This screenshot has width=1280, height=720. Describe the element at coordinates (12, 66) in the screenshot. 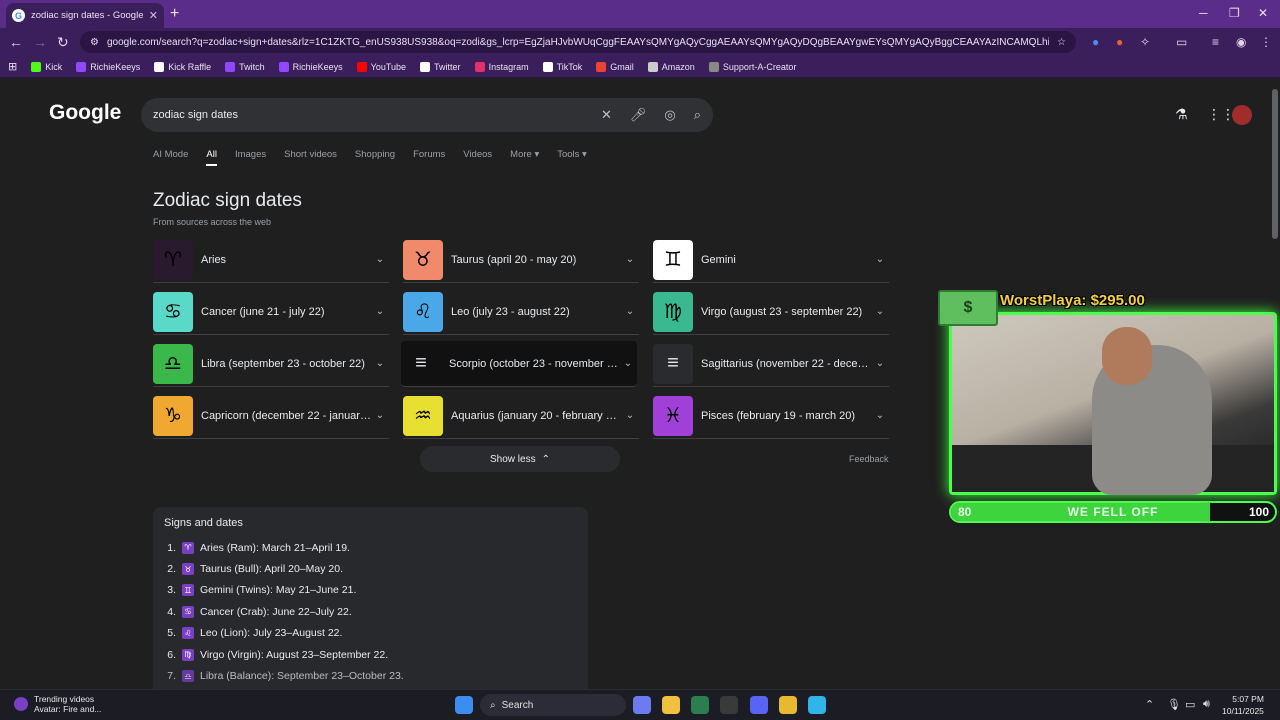

I see `apps-grid-icon: ⊞` at that location.